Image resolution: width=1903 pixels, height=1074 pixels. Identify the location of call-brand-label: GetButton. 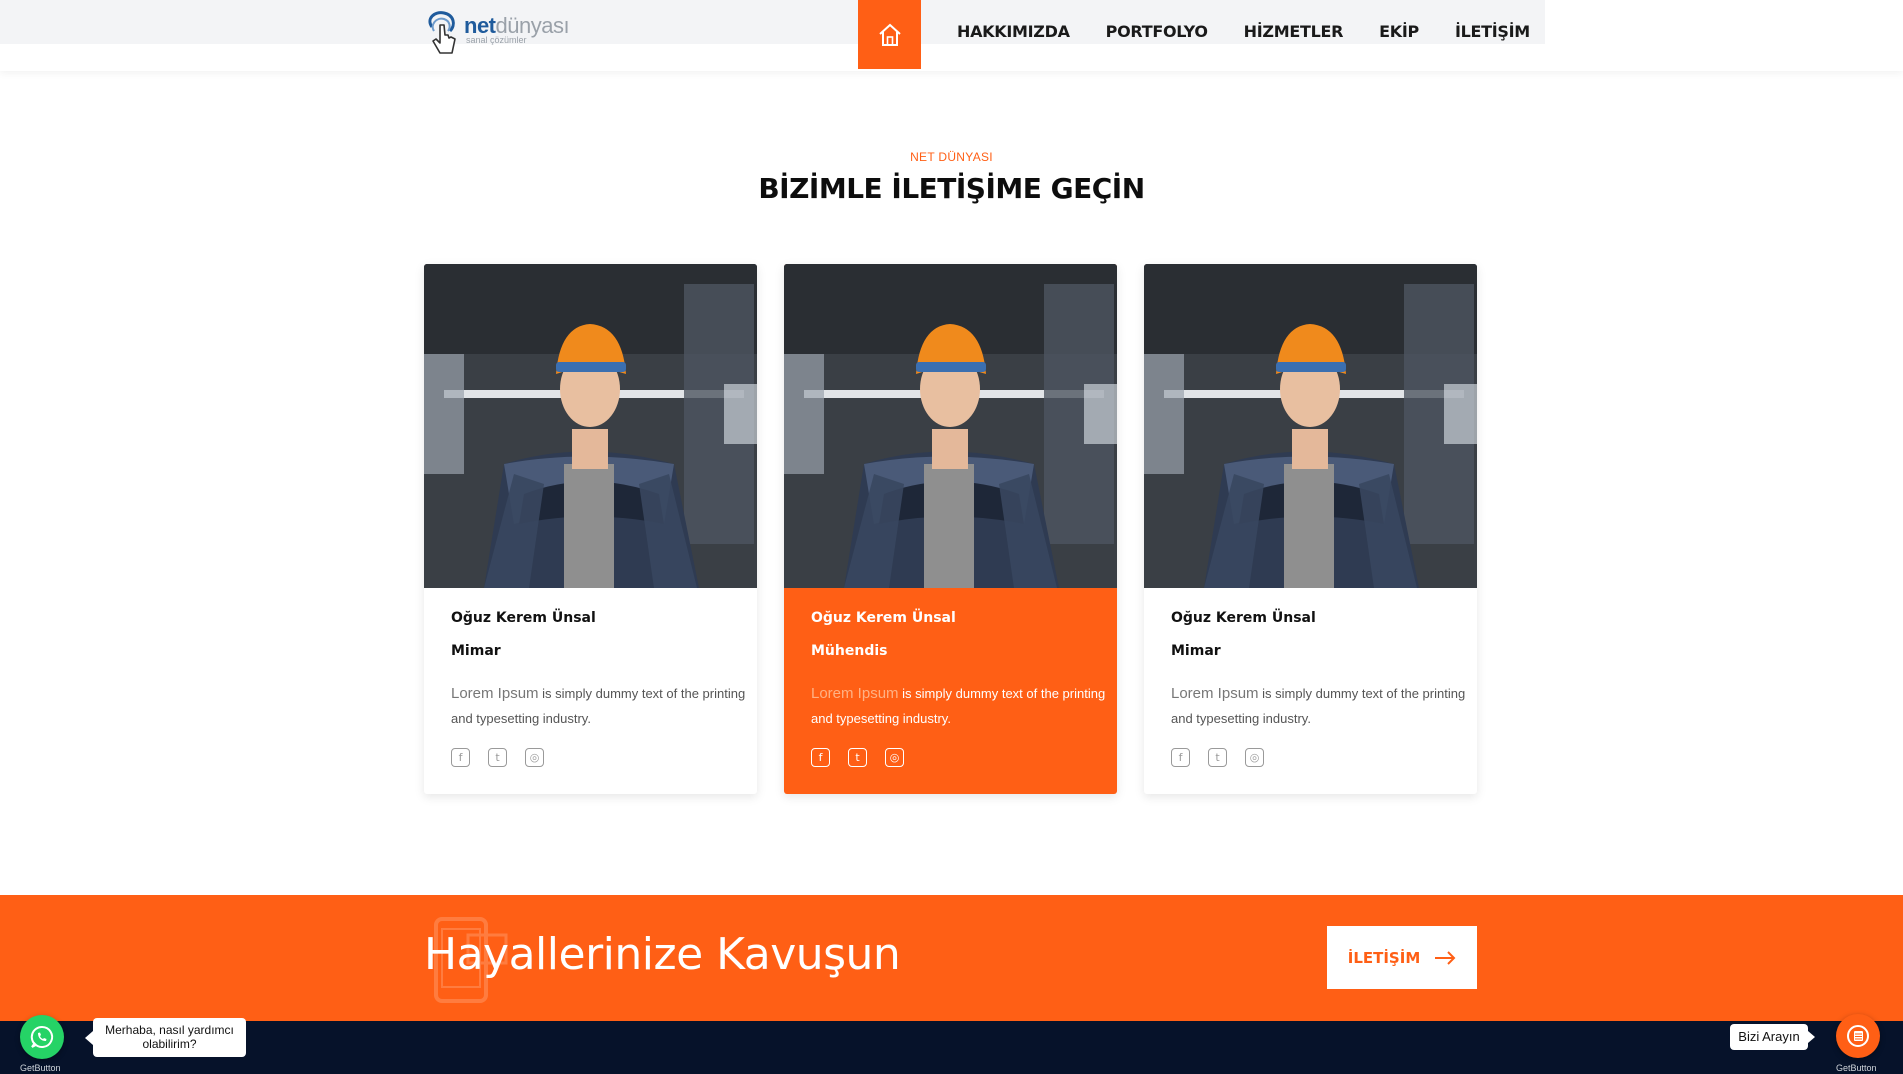
(1856, 1068).